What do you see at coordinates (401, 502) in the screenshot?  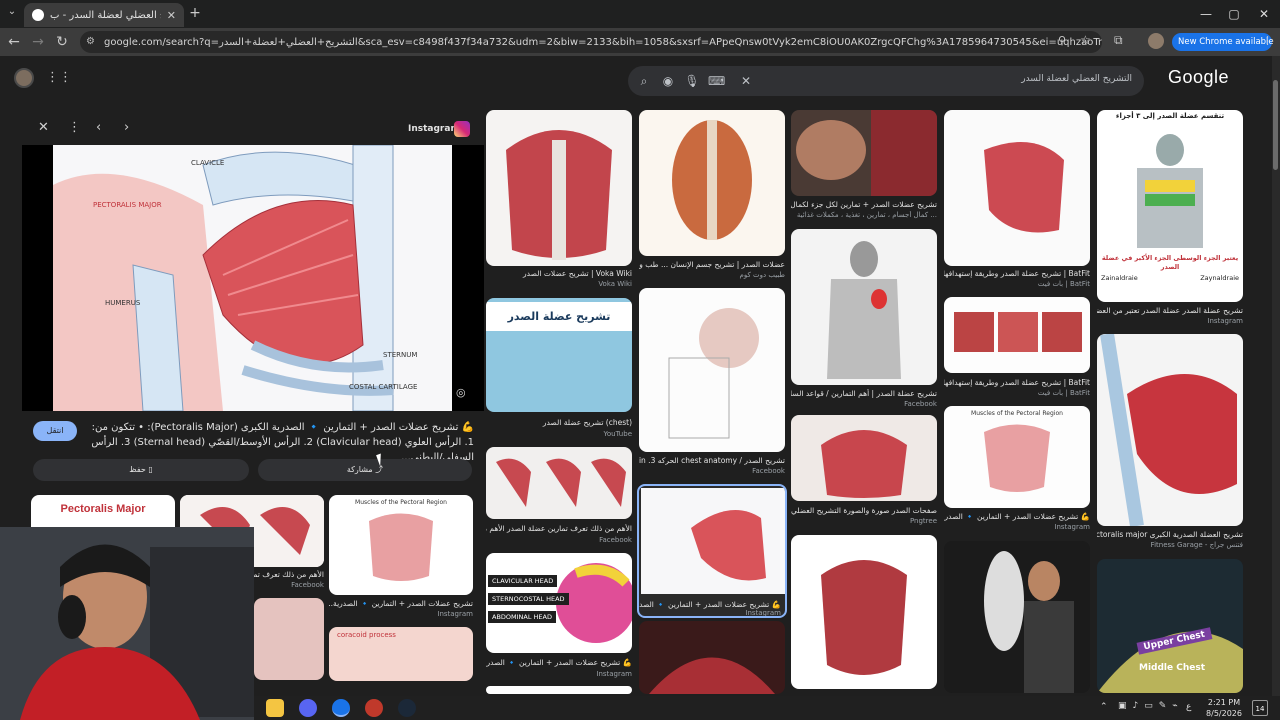 I see `related-title: Muscles of the Pectoral Region` at bounding box center [401, 502].